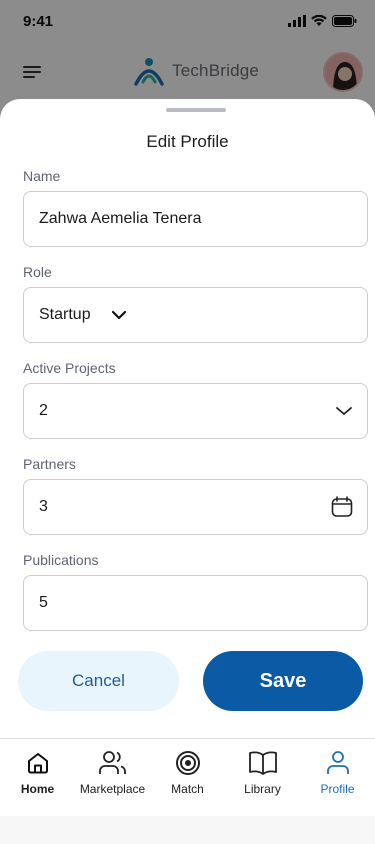 The height and width of the screenshot is (844, 375). I want to click on bottom-nav: Home Marketplace Match Library Profile, so click(187, 777).